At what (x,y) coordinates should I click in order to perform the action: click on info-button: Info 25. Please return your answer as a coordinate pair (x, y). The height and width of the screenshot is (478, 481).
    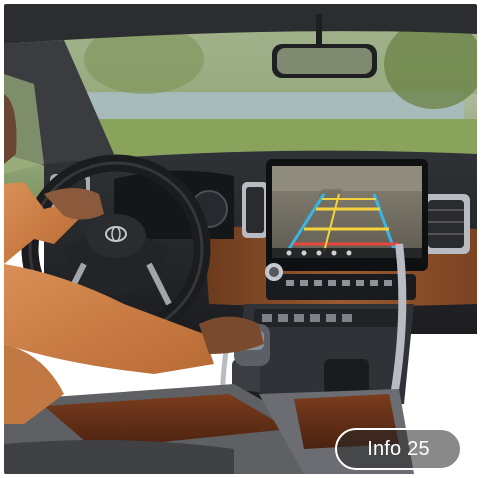
    Looking at the image, I should click on (398, 449).